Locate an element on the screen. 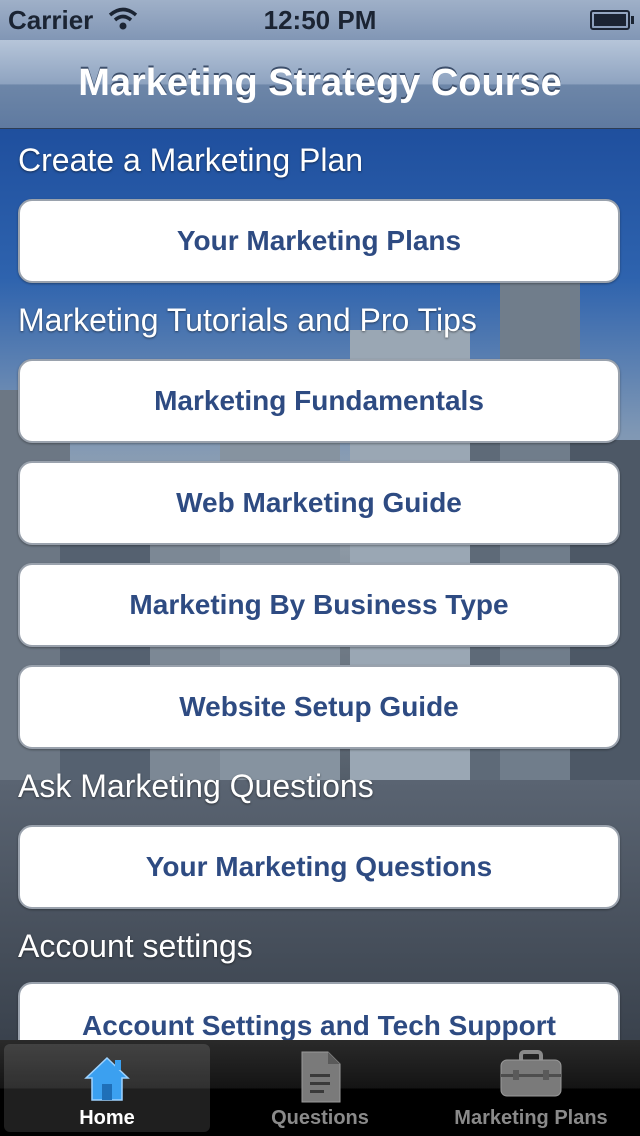  section-header-questions: Ask Marketing Questions is located at coordinates (196, 786).